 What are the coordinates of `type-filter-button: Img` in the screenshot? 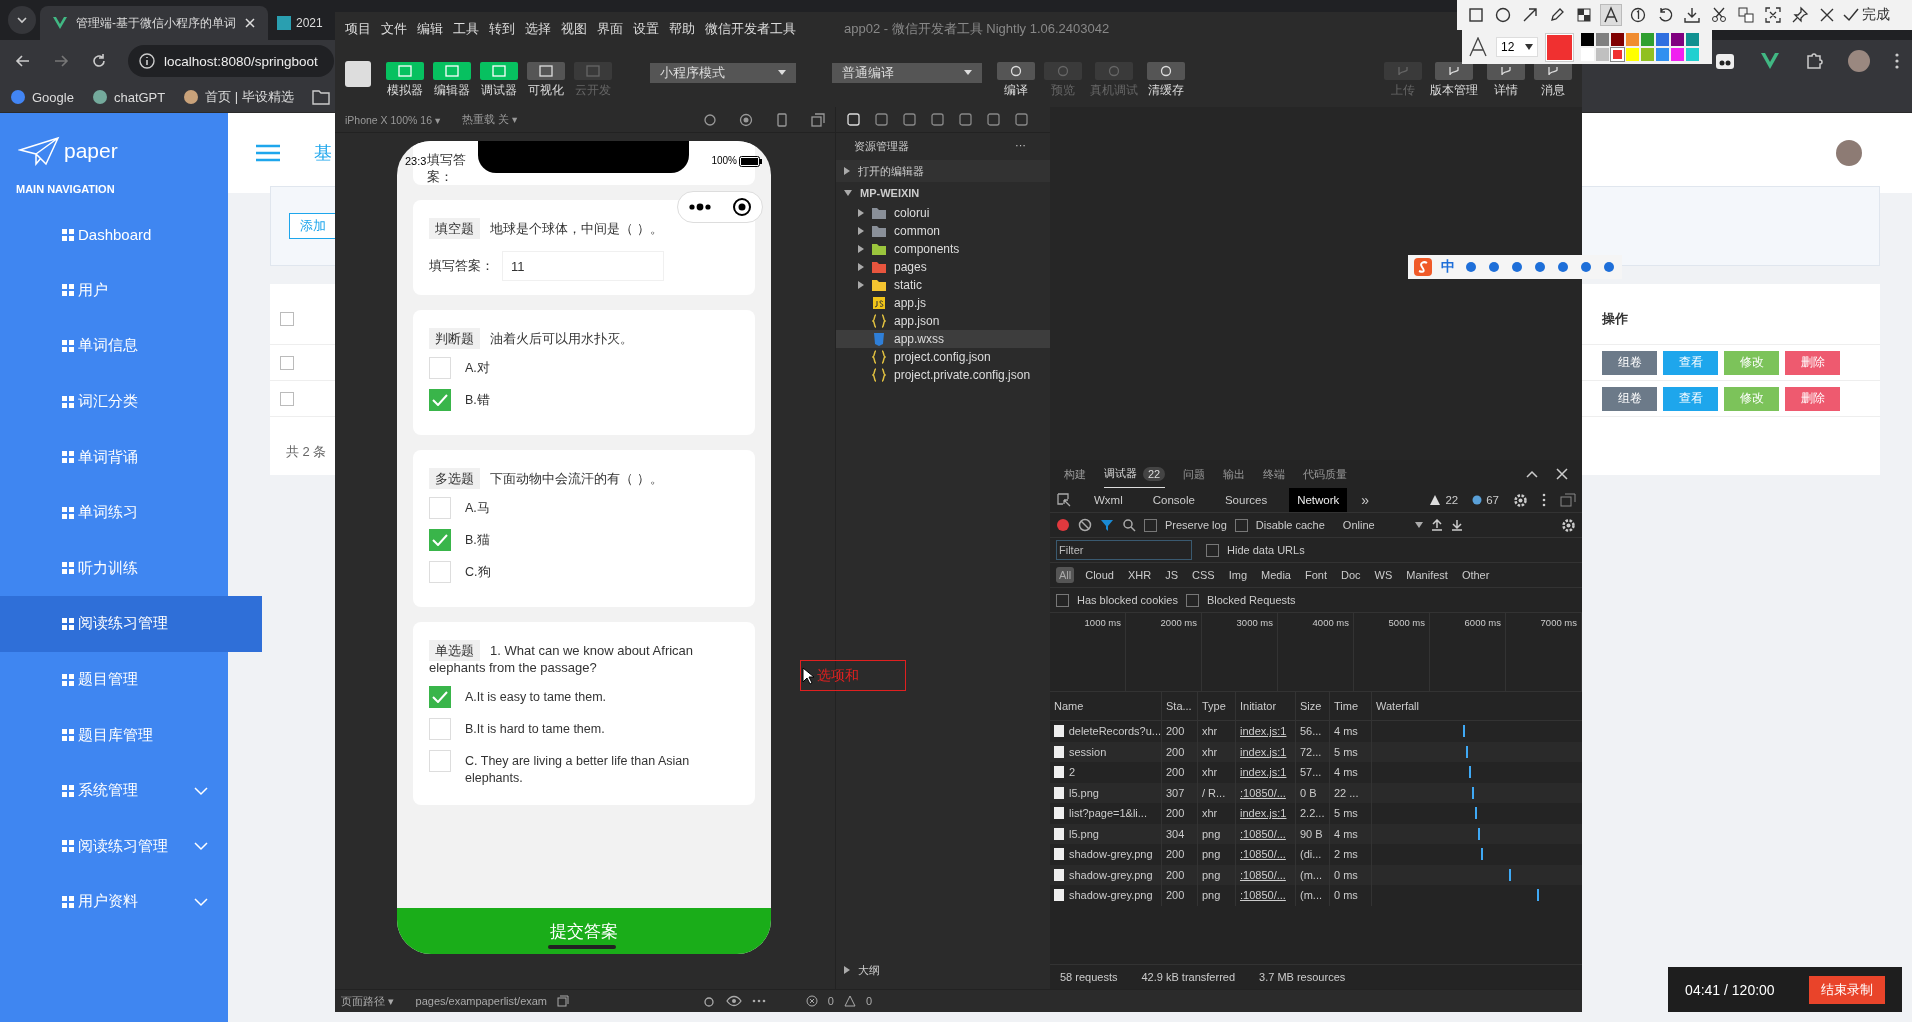 It's located at (1238, 575).